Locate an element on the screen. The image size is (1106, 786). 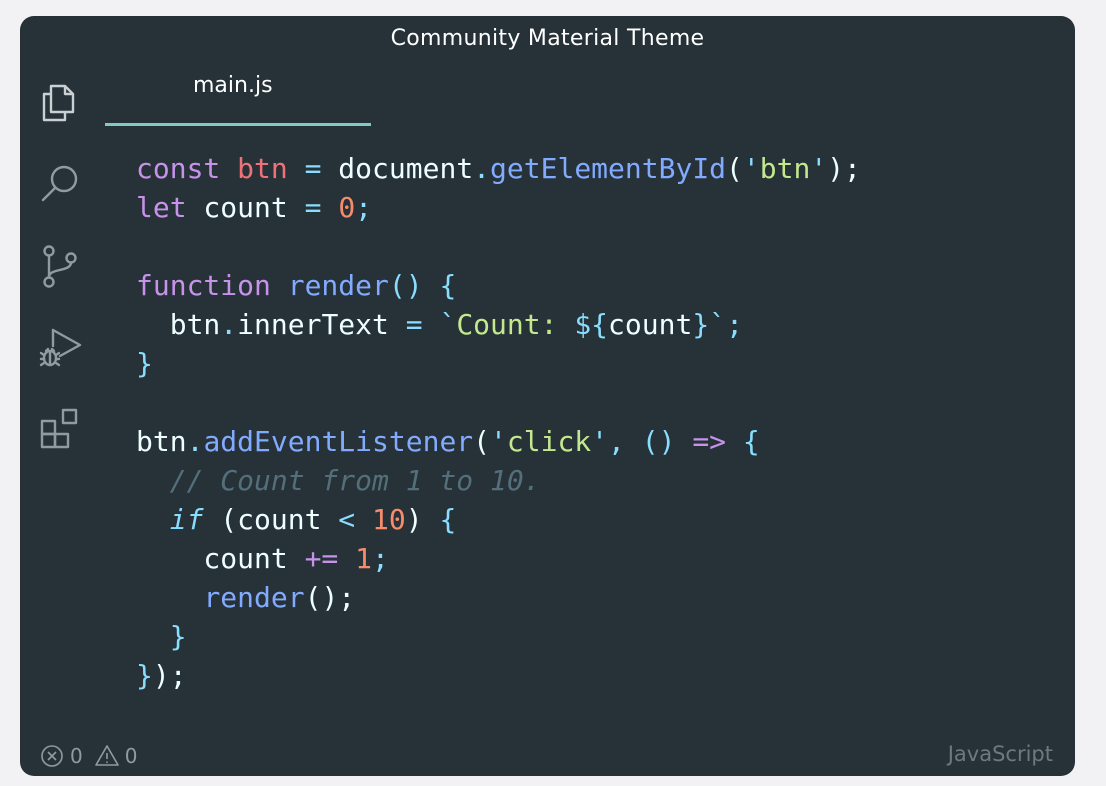
code-token: (count is located at coordinates (271, 519).